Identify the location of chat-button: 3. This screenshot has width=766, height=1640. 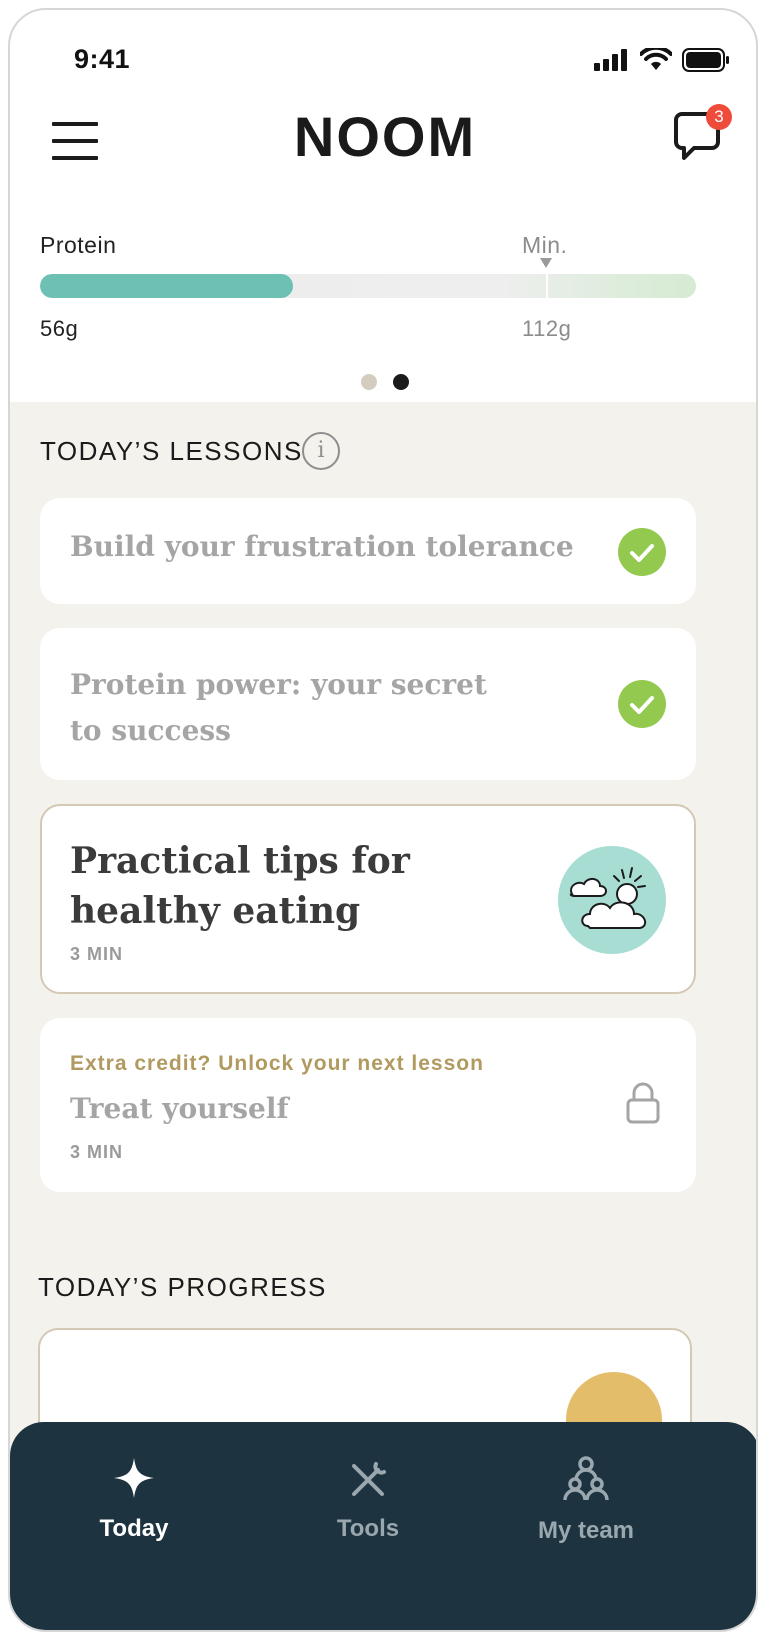
(703, 136).